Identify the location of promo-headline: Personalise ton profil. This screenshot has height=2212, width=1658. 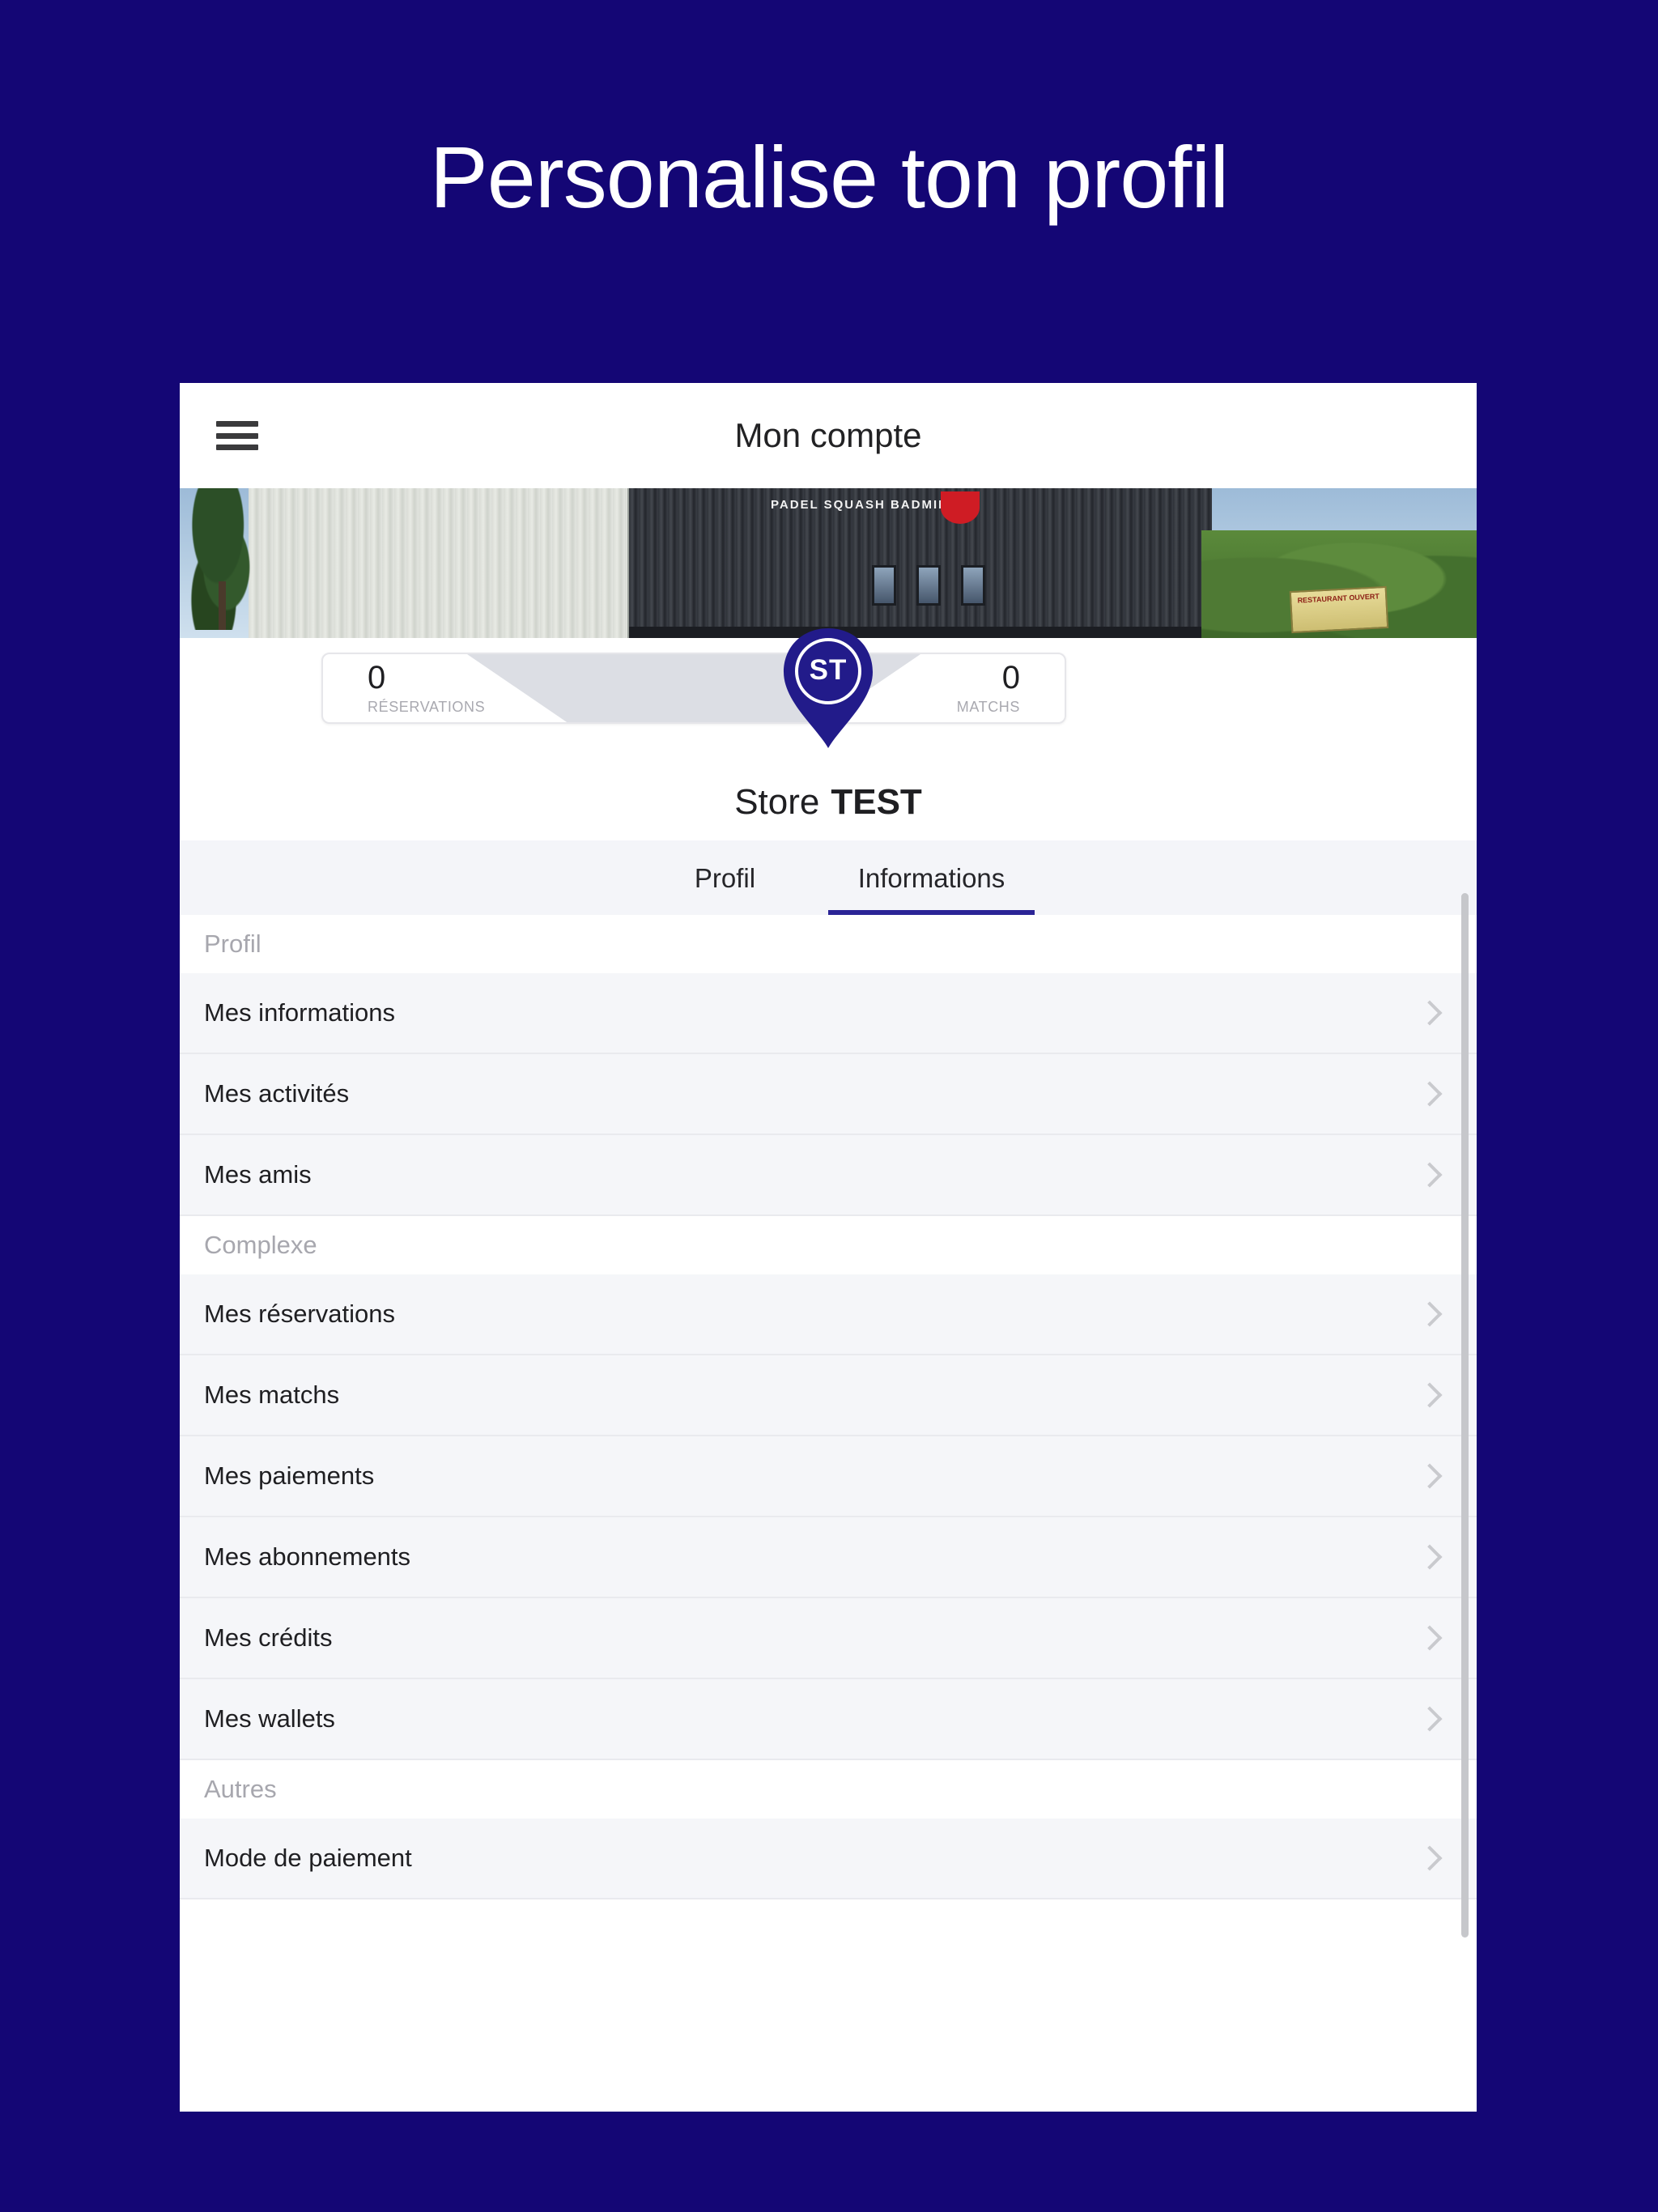
(829, 177).